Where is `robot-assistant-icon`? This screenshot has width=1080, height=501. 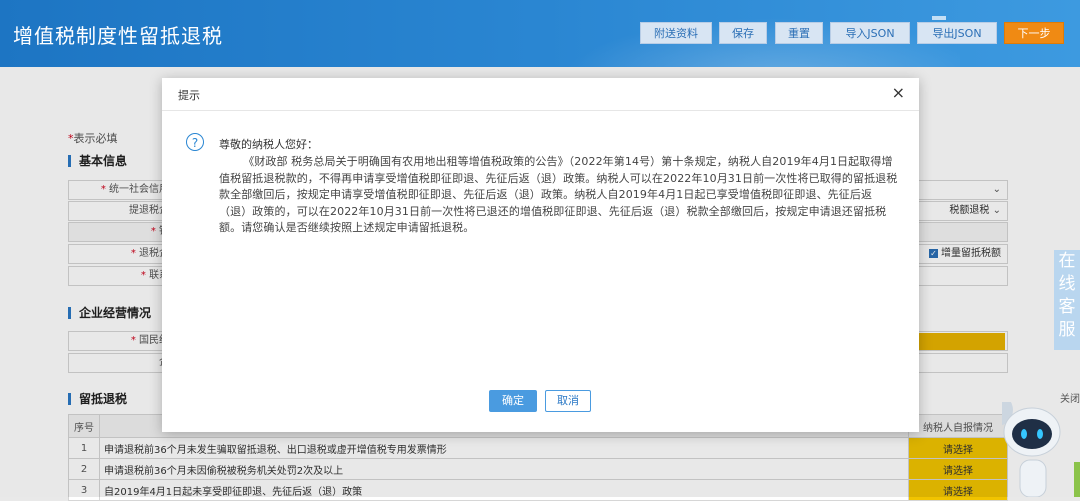 robot-assistant-icon is located at coordinates (1041, 449).